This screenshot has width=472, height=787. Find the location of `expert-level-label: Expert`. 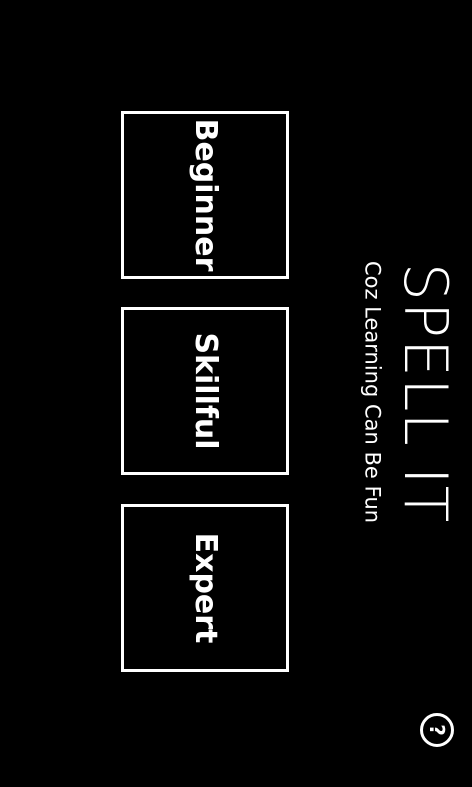

expert-level-label: Expert is located at coordinates (205, 588).